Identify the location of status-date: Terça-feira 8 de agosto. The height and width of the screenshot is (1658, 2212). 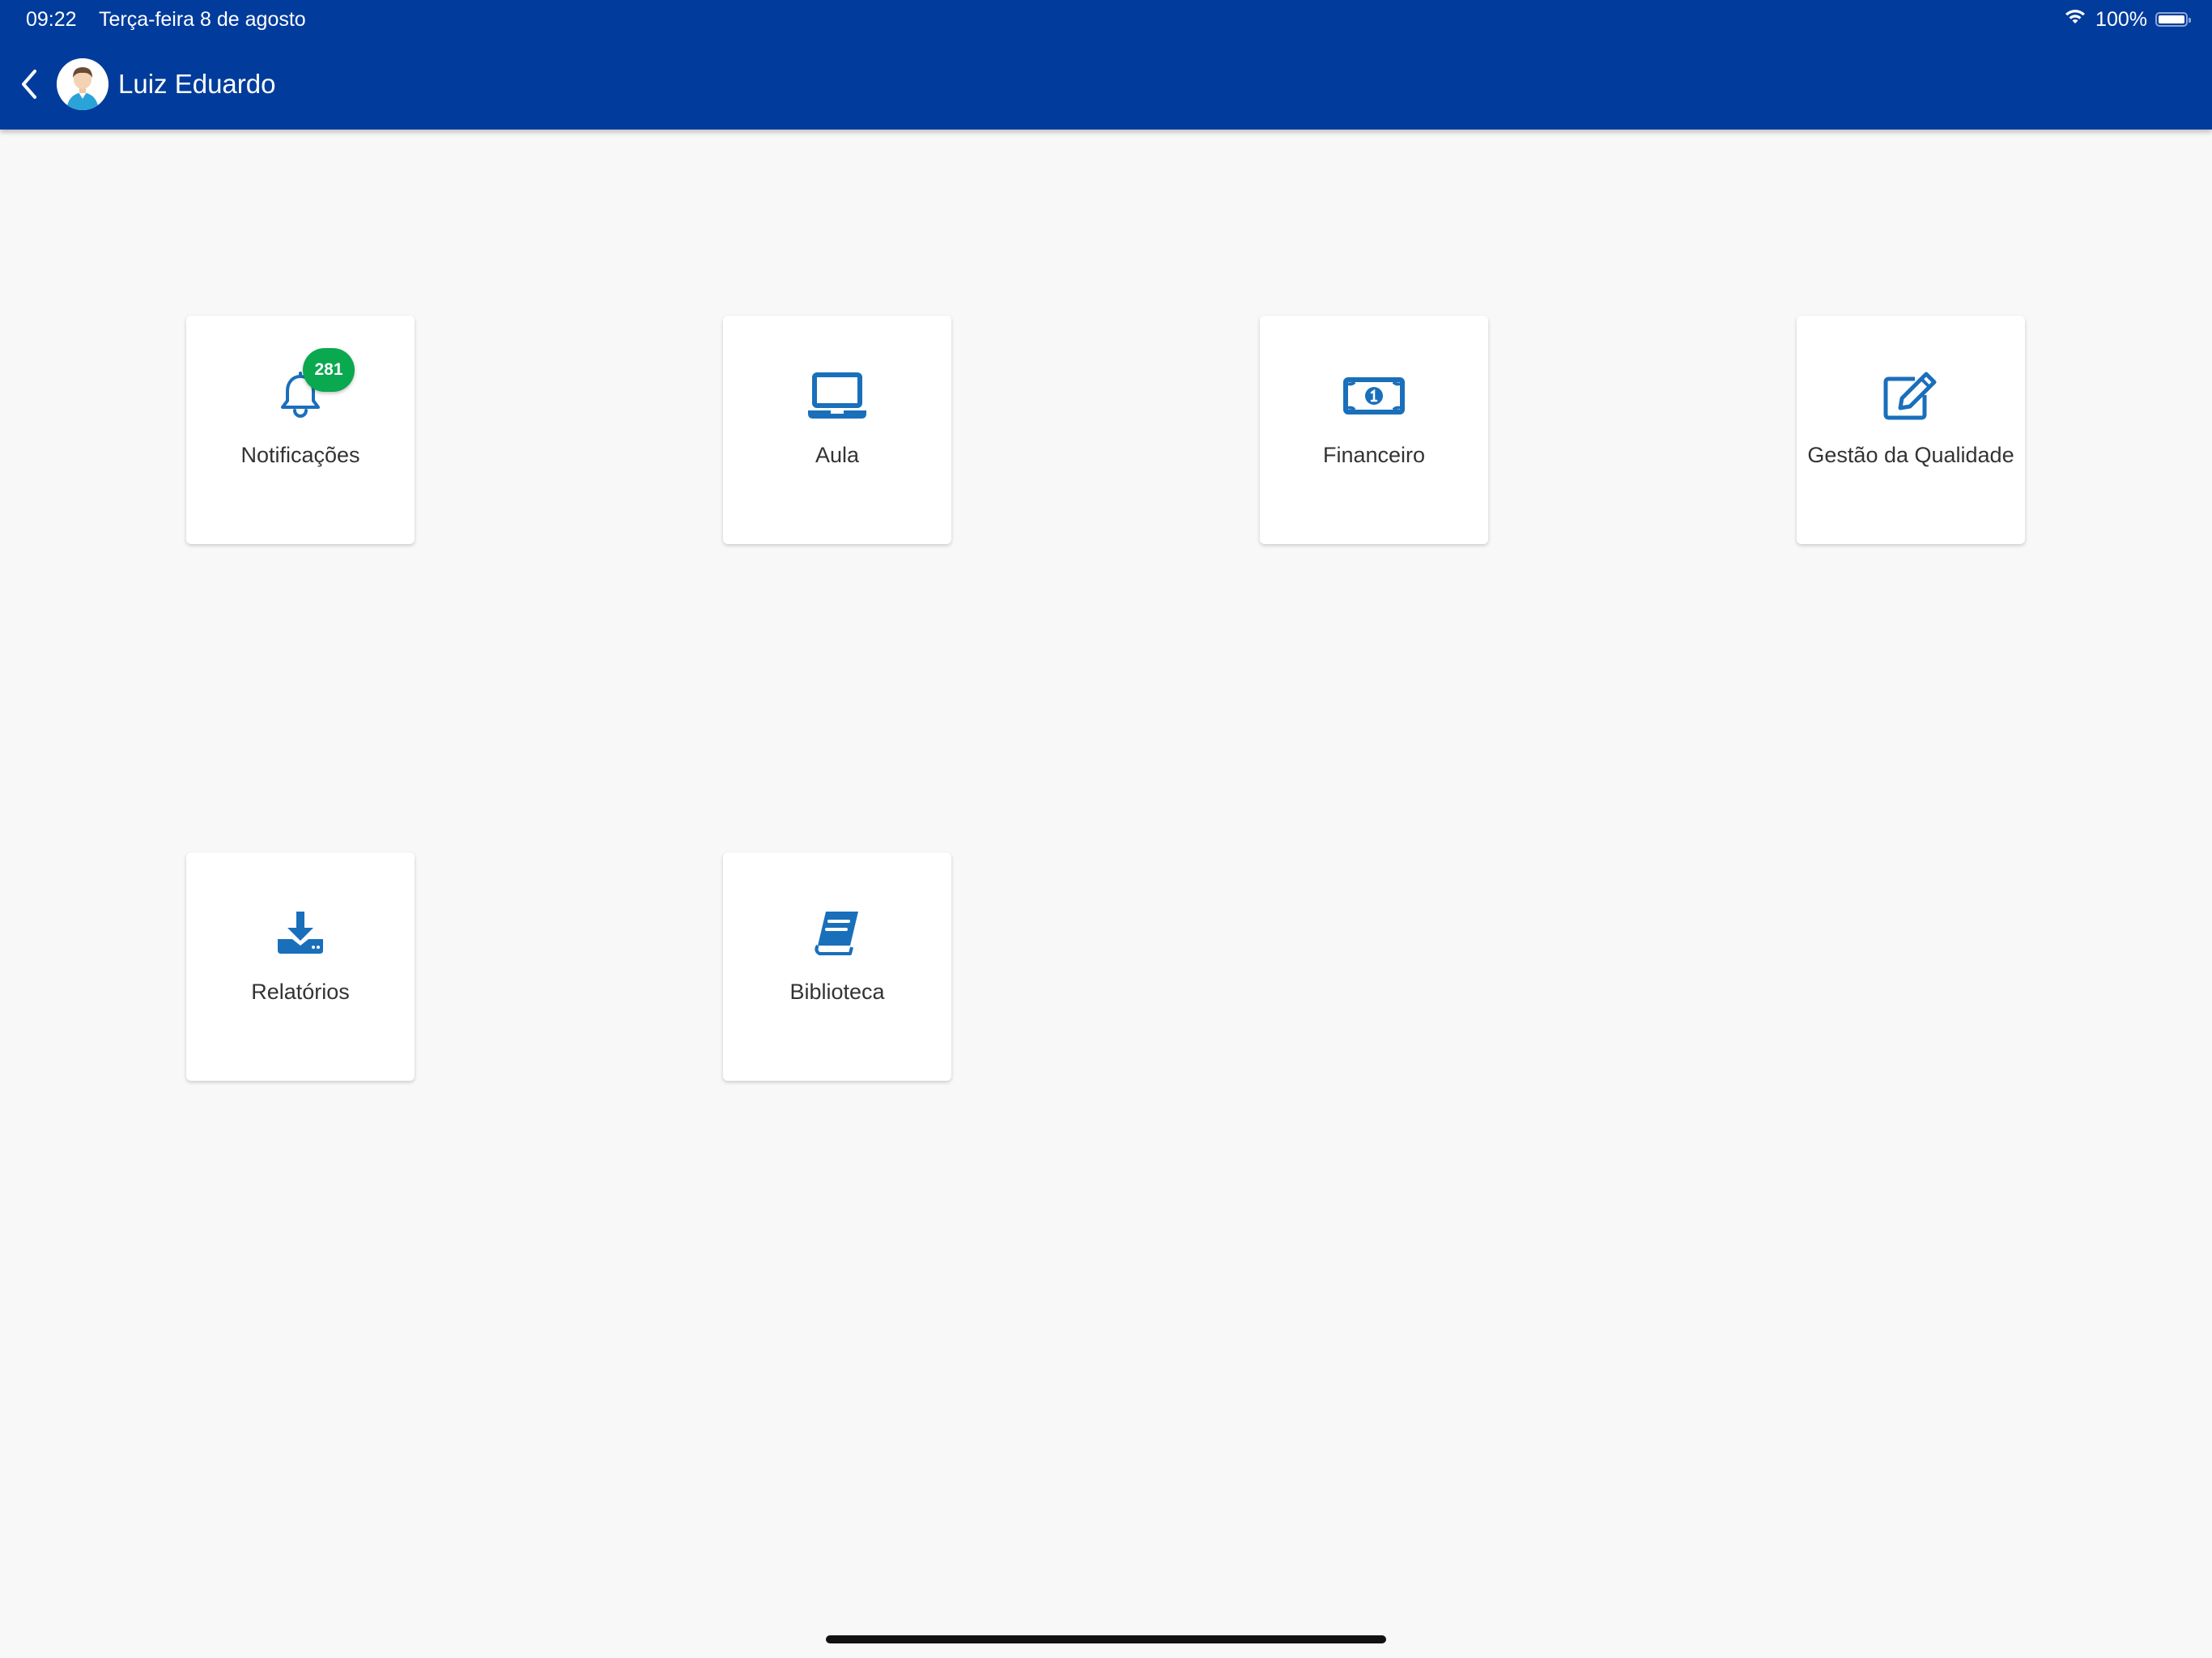
(203, 19).